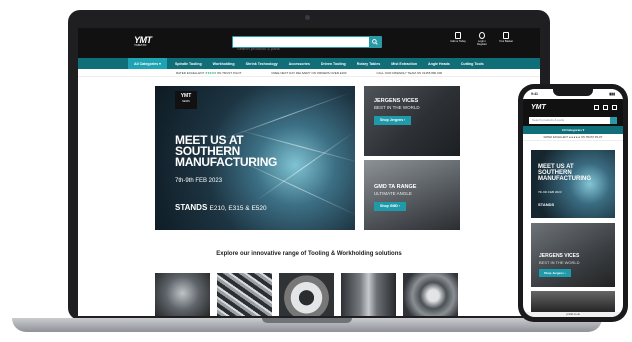 The width and height of the screenshot is (632, 342). Describe the element at coordinates (244, 294) in the screenshot. I see `category-thumb-workholding` at that location.